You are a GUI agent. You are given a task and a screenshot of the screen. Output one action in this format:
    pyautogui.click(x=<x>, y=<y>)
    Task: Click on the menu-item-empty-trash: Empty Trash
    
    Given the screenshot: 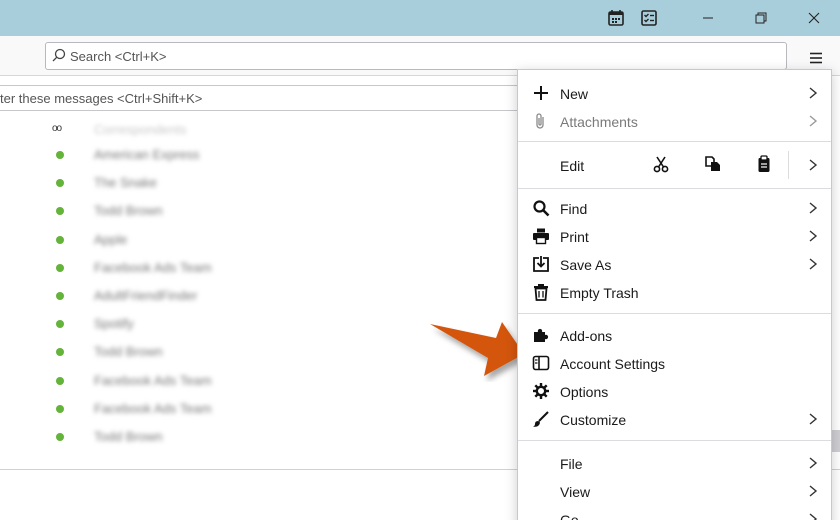 What is the action you would take?
    pyautogui.click(x=674, y=292)
    